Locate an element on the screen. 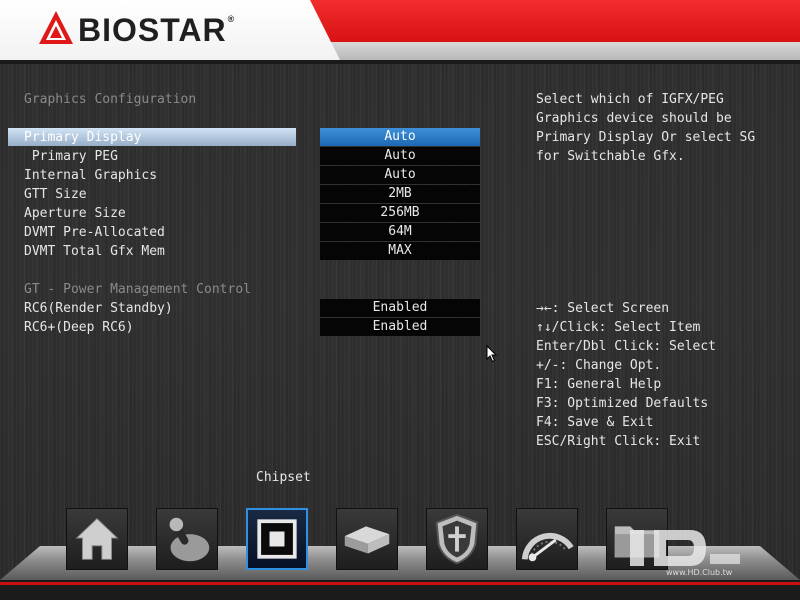 Image resolution: width=800 pixels, height=600 pixels. joystick-icon is located at coordinates (189, 539).